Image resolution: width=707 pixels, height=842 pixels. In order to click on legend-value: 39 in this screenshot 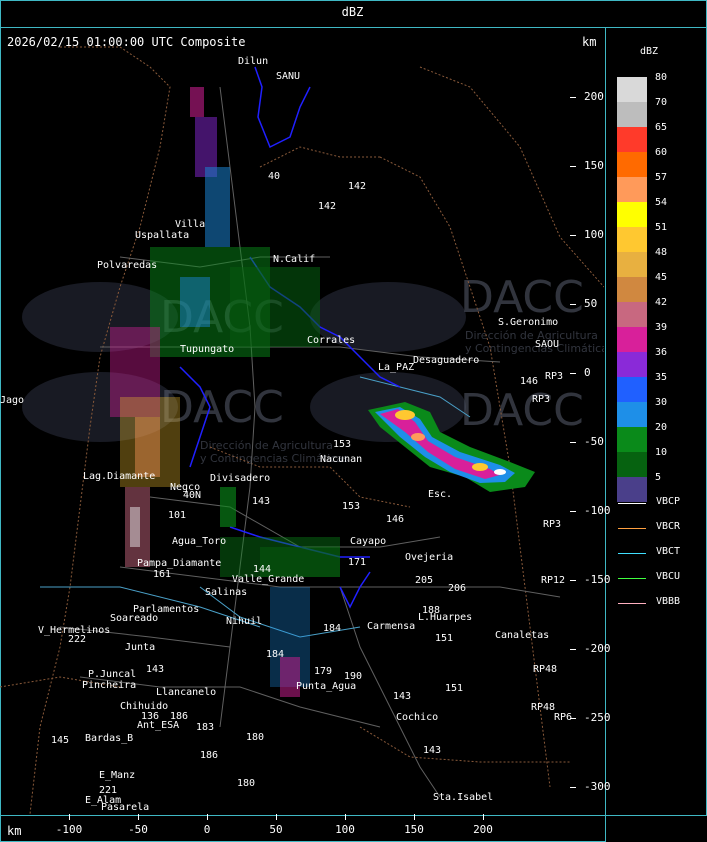, I will do `click(661, 327)`.